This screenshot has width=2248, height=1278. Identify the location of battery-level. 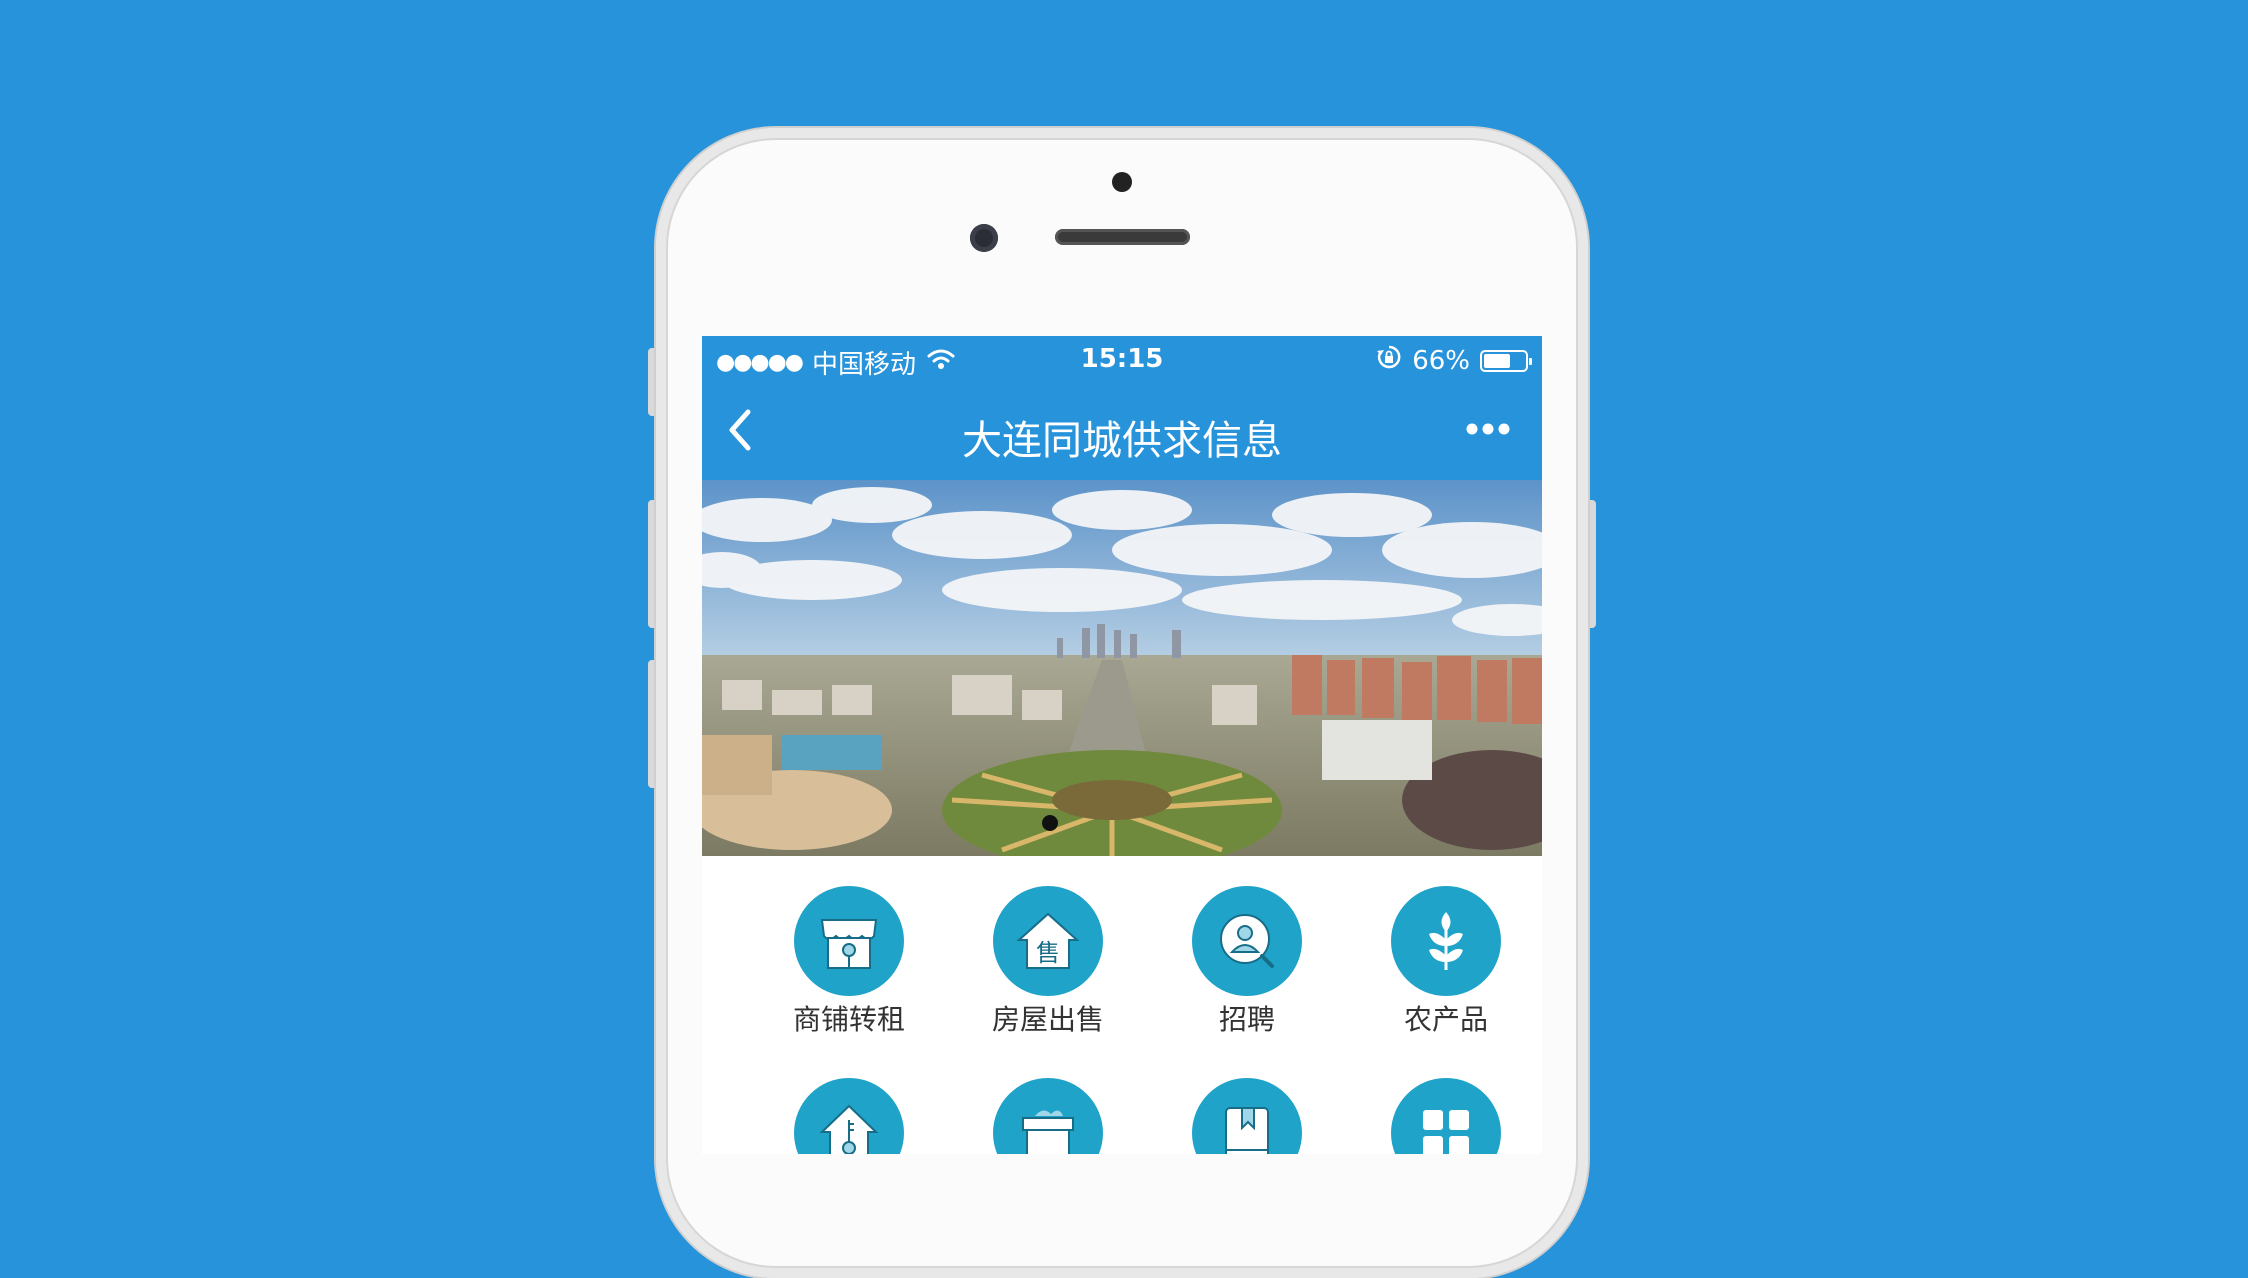
(1497, 360).